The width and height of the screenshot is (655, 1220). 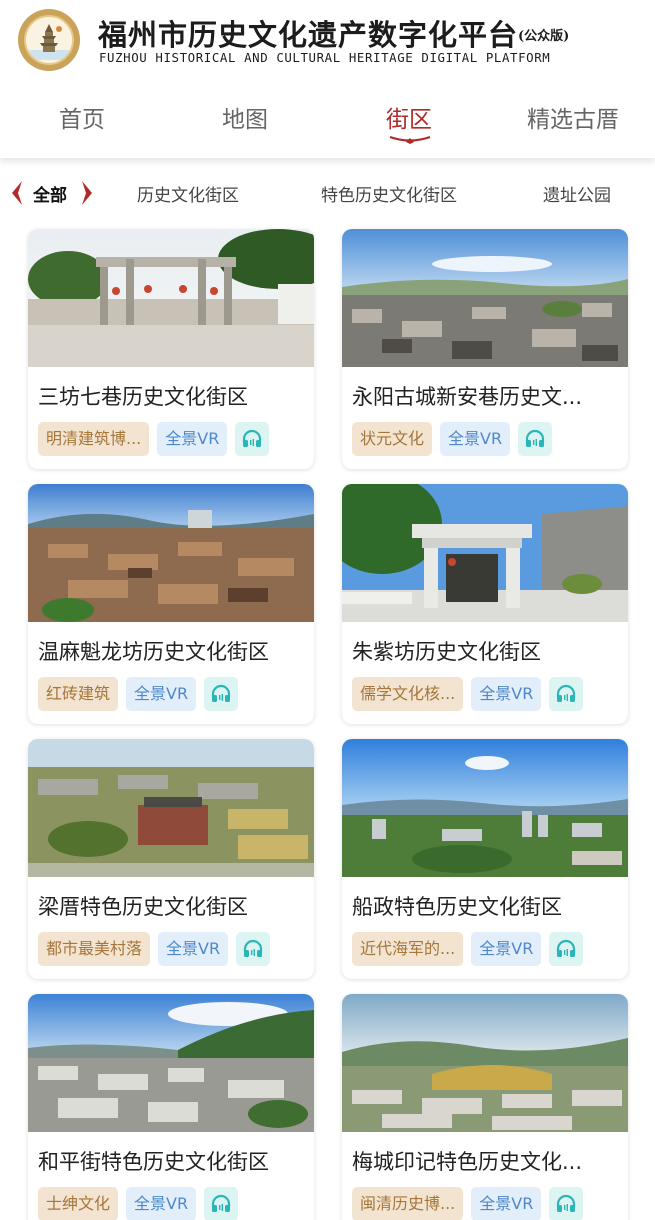 What do you see at coordinates (485, 808) in the screenshot?
I see `aerial-city-river-photo` at bounding box center [485, 808].